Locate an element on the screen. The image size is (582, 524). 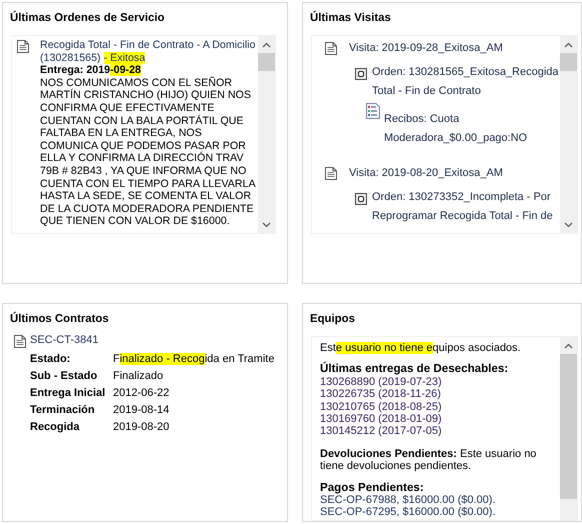
field-value: 2019-08-20 is located at coordinates (141, 427).